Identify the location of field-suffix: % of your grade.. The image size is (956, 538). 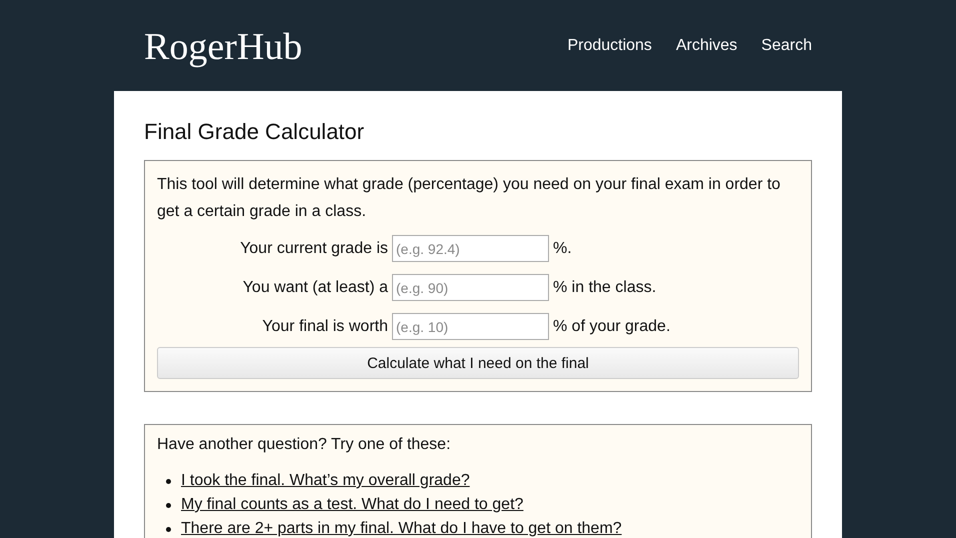
(611, 327).